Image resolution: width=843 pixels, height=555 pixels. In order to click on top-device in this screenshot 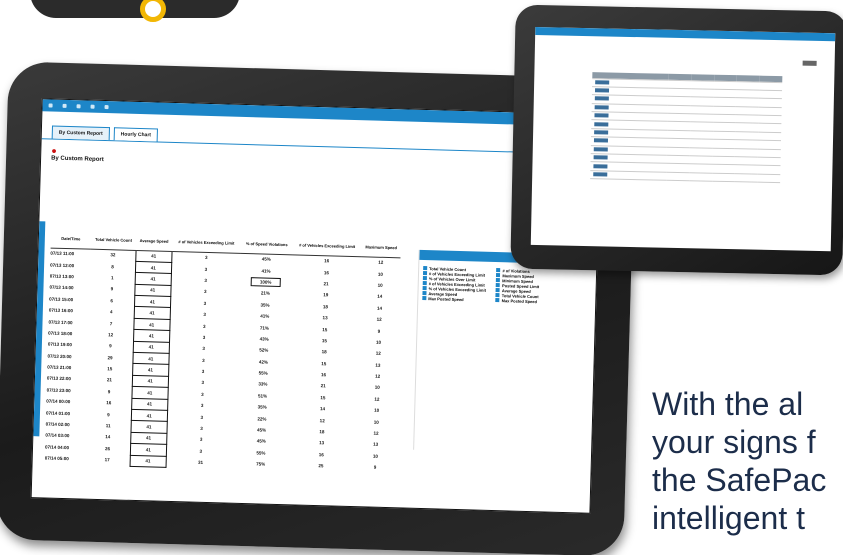, I will do `click(135, 11)`.